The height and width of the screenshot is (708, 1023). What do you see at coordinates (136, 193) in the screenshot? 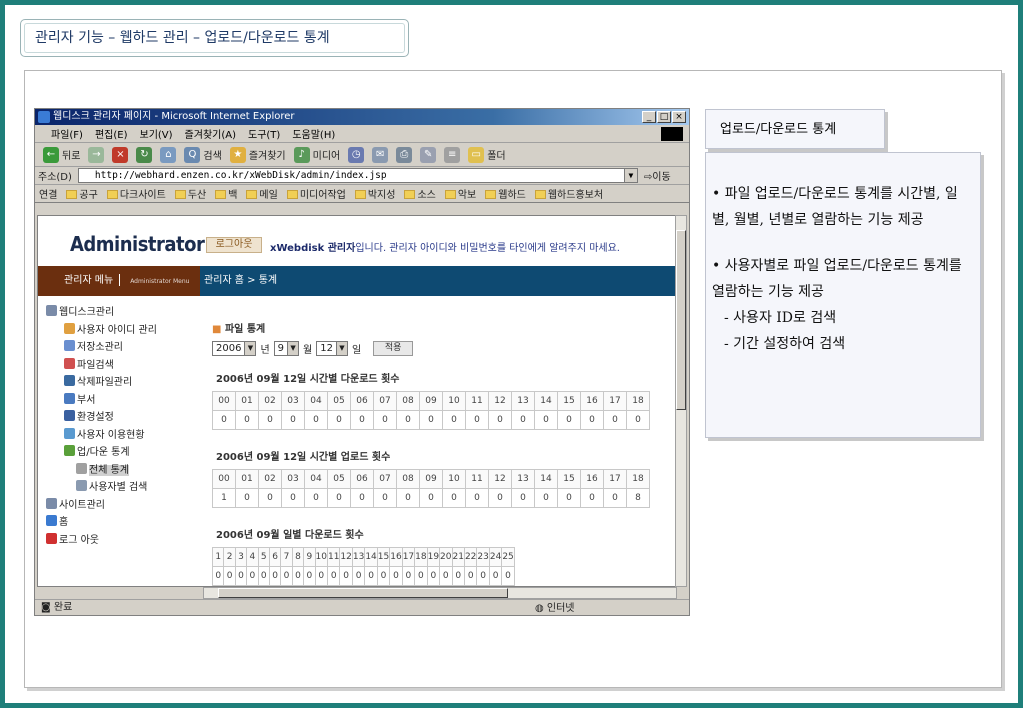
I see `link-item: 다크사이트` at bounding box center [136, 193].